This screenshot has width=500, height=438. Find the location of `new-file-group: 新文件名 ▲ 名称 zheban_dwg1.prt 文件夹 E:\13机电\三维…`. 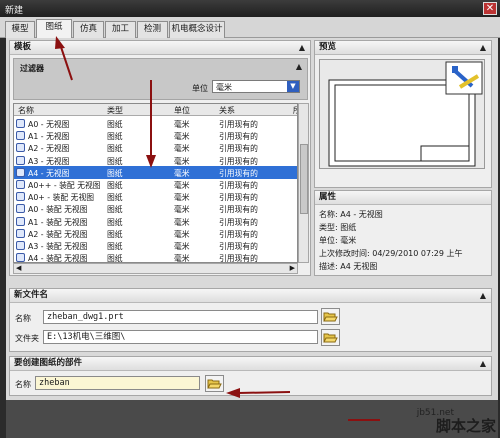

new-file-group: 新文件名 ▲ 名称 zheban_dwg1.prt 文件夹 E:\13机电\三维… is located at coordinates (250, 320).